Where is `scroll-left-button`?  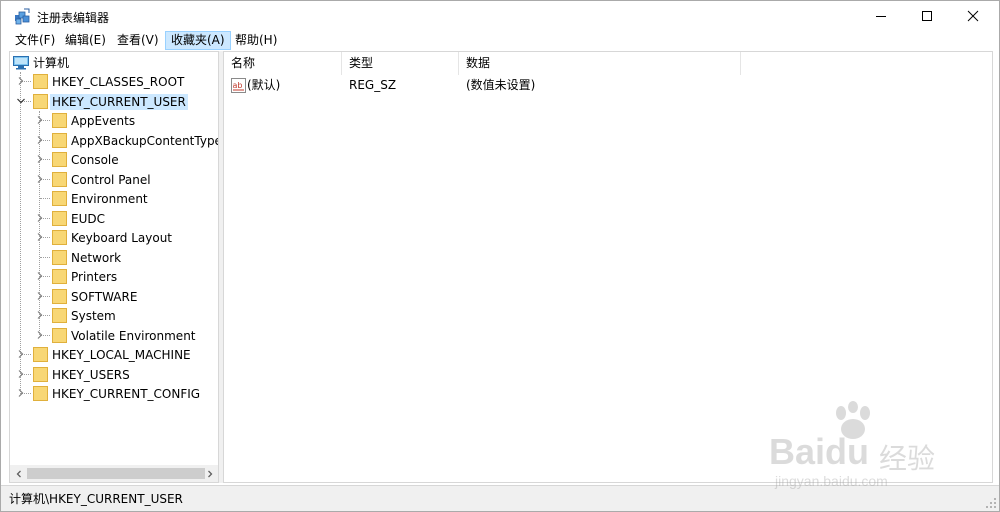 scroll-left-button is located at coordinates (18, 473).